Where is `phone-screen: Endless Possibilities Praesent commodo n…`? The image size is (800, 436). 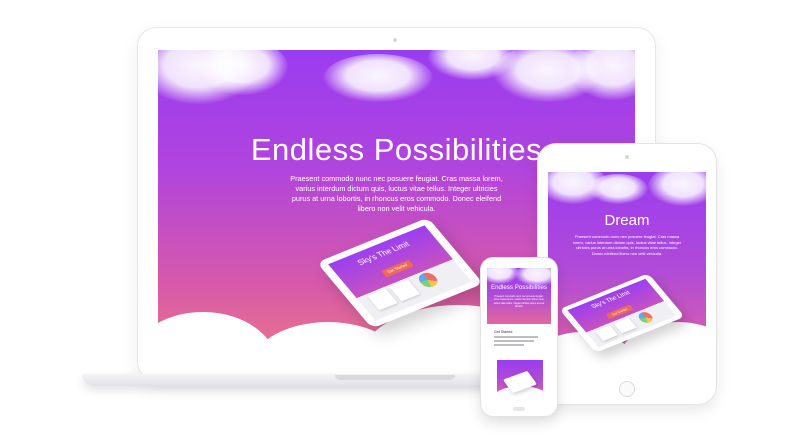
phone-screen: Endless Possibilities Praesent commodo n… is located at coordinates (519, 296).